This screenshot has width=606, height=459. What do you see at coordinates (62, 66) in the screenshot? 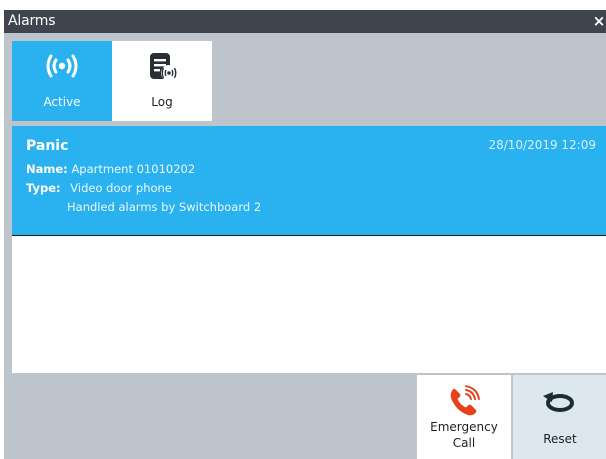
I see `alarm-signal-icon` at bounding box center [62, 66].